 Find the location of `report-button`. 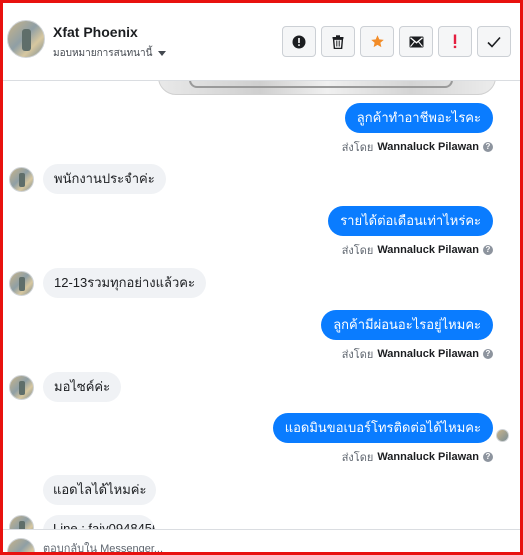

report-button is located at coordinates (455, 41).